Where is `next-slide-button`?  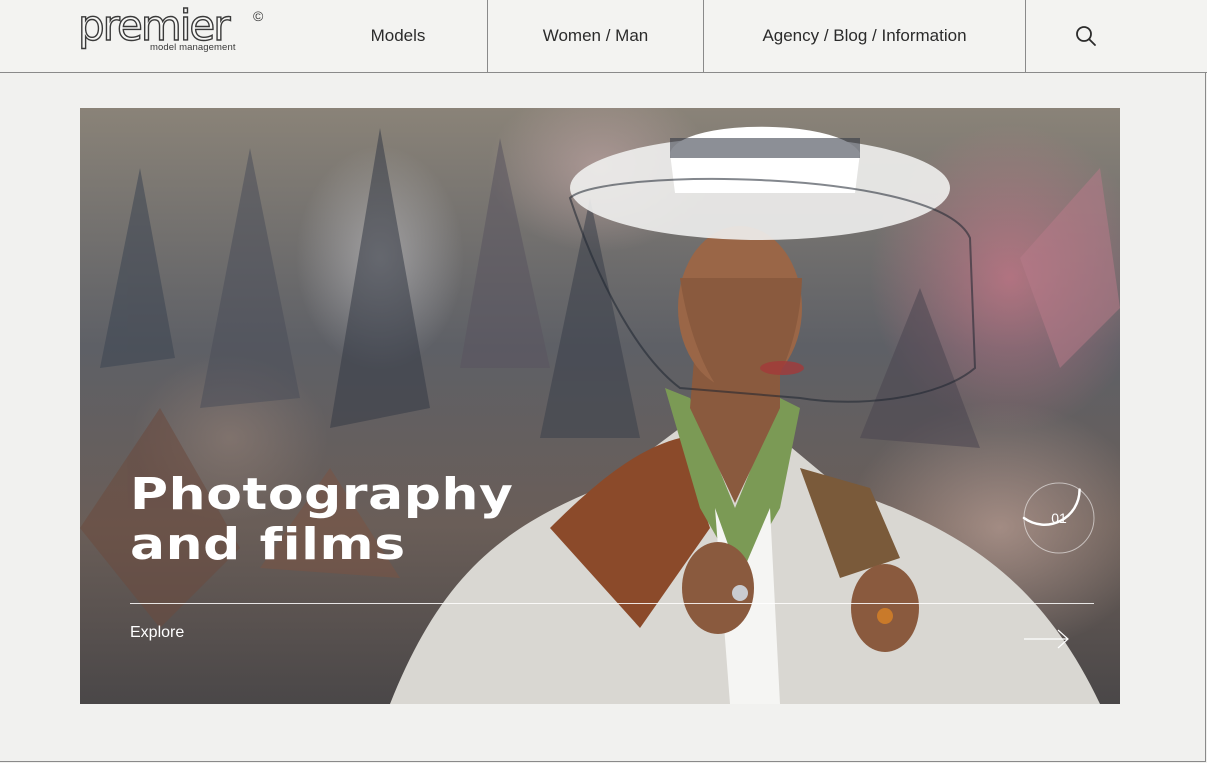 next-slide-button is located at coordinates (1047, 641).